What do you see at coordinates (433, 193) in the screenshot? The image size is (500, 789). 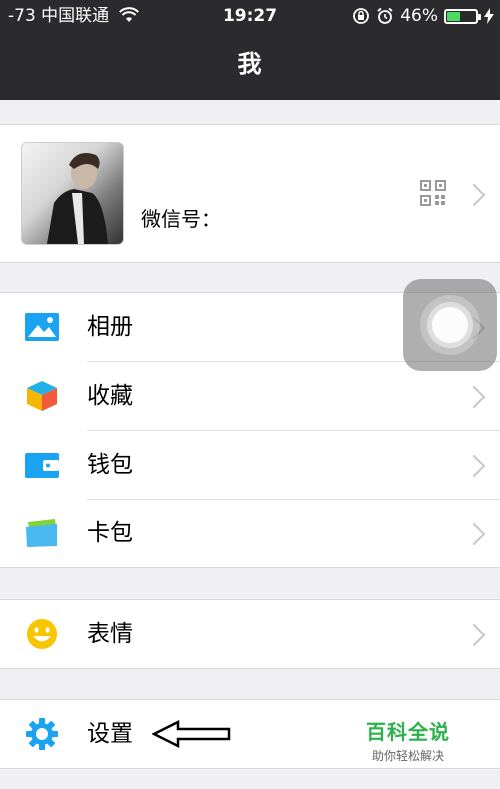 I see `qr-code-icon` at bounding box center [433, 193].